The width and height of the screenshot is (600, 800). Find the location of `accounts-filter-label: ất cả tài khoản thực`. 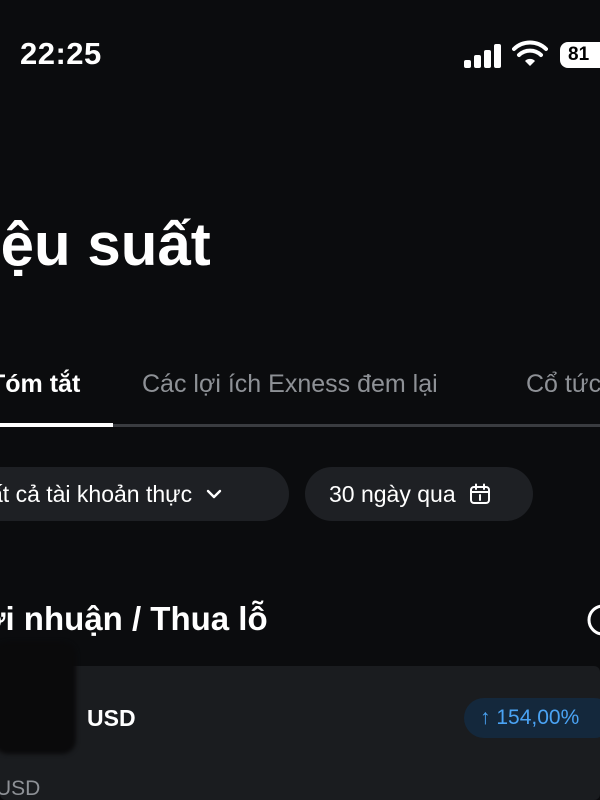

accounts-filter-label: ất cả tài khoản thực is located at coordinates (96, 493).